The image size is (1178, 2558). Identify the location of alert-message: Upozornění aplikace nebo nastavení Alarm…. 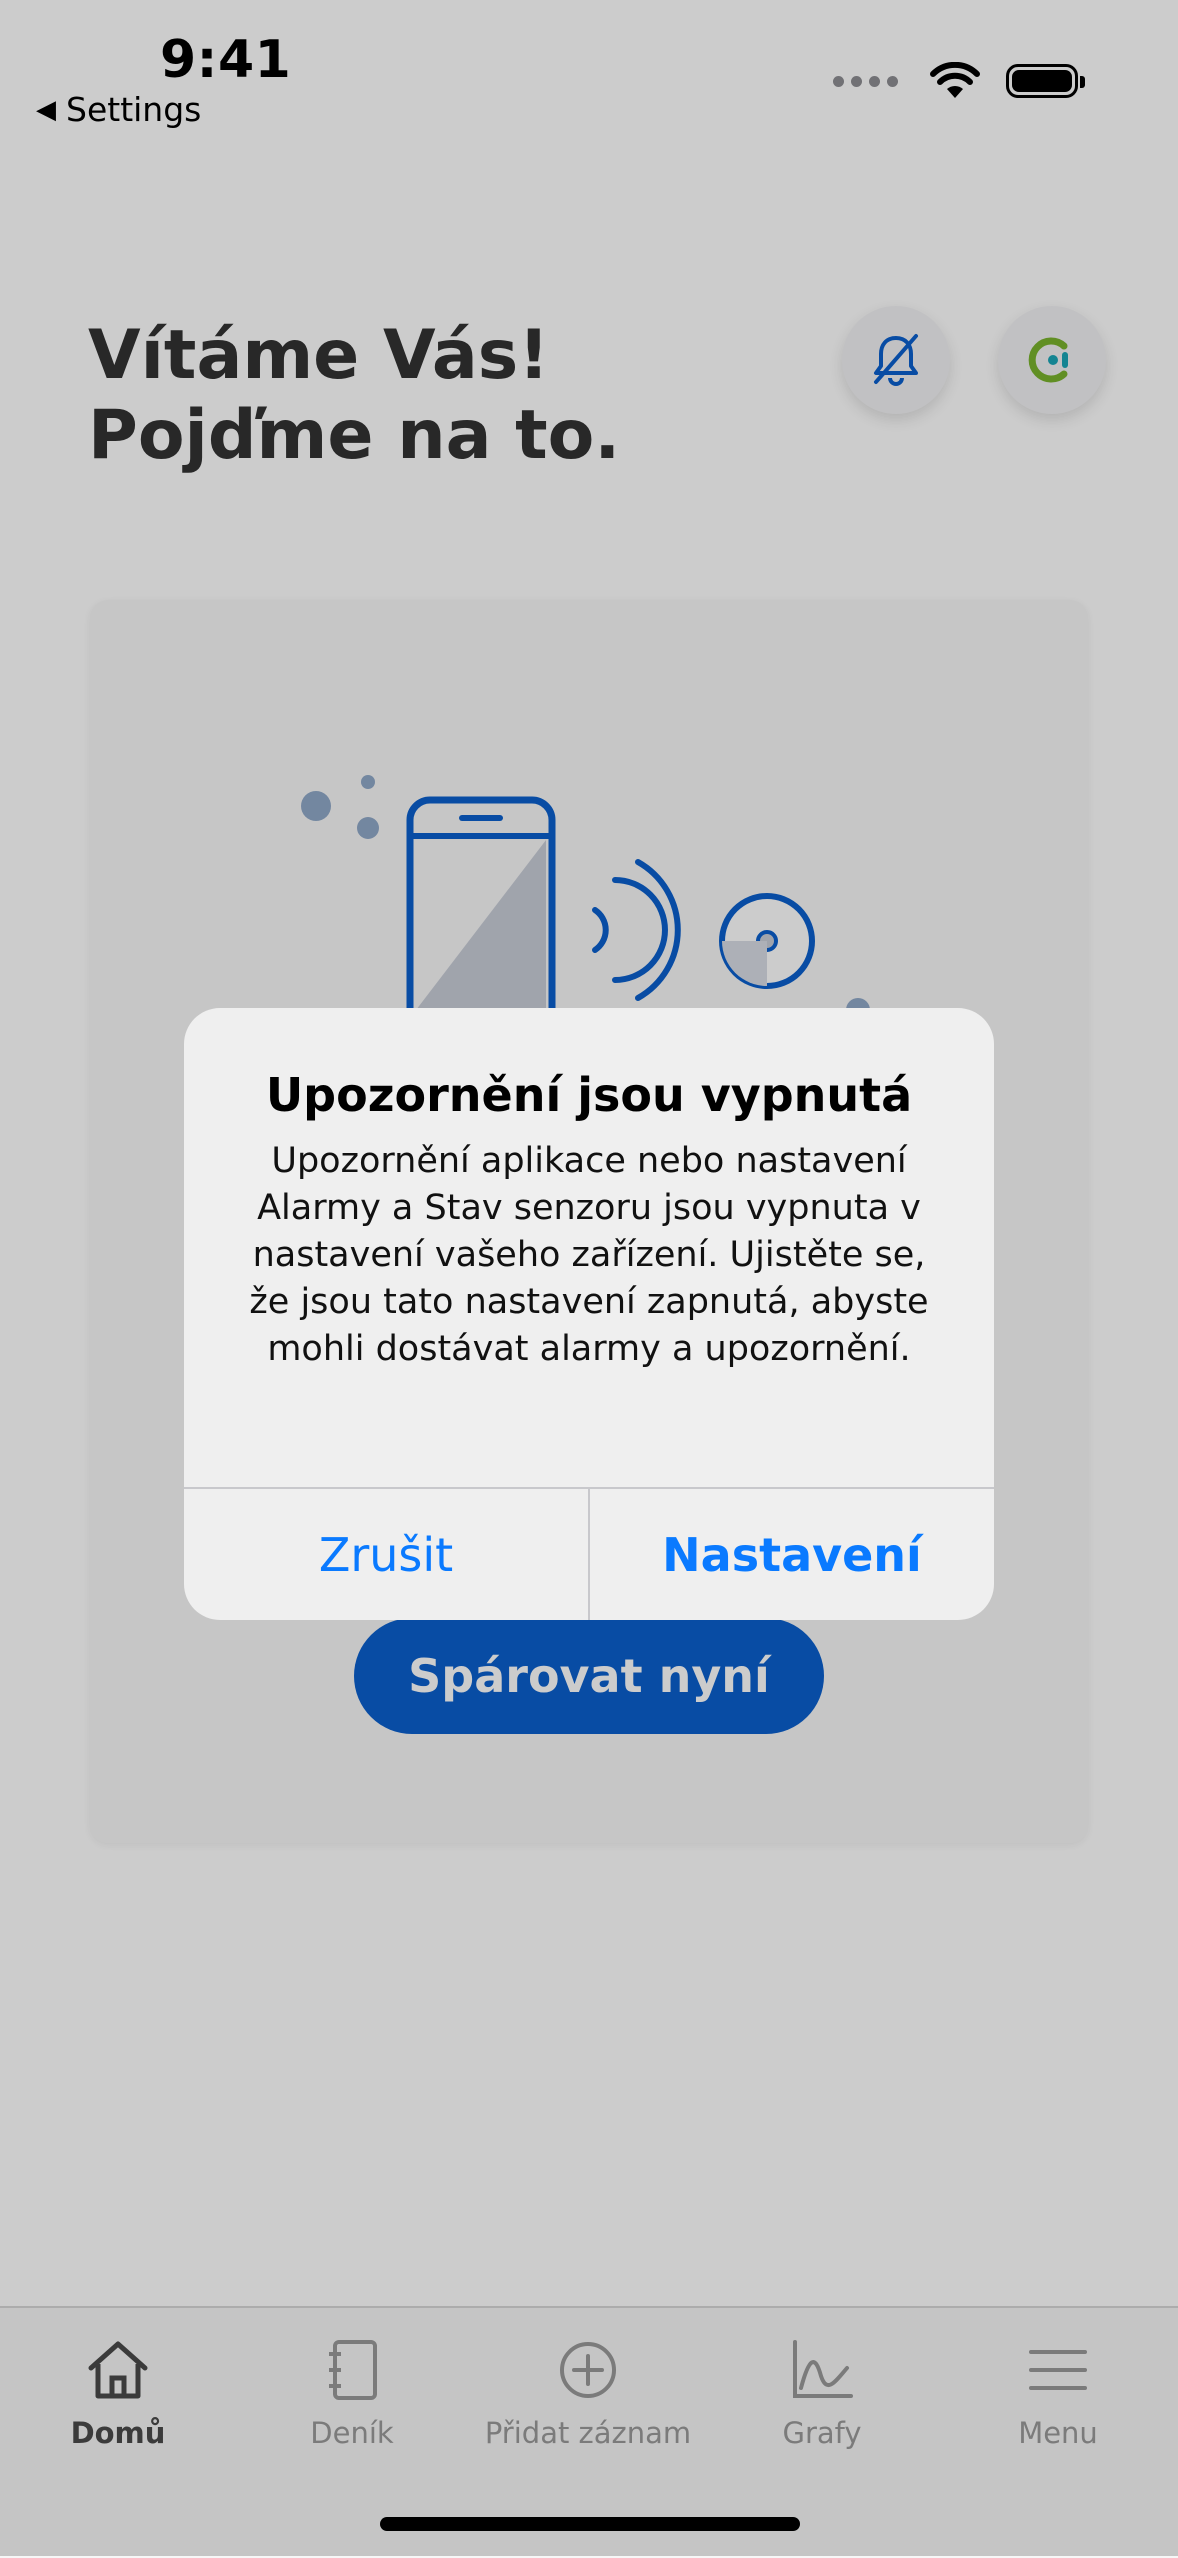
(589, 1255).